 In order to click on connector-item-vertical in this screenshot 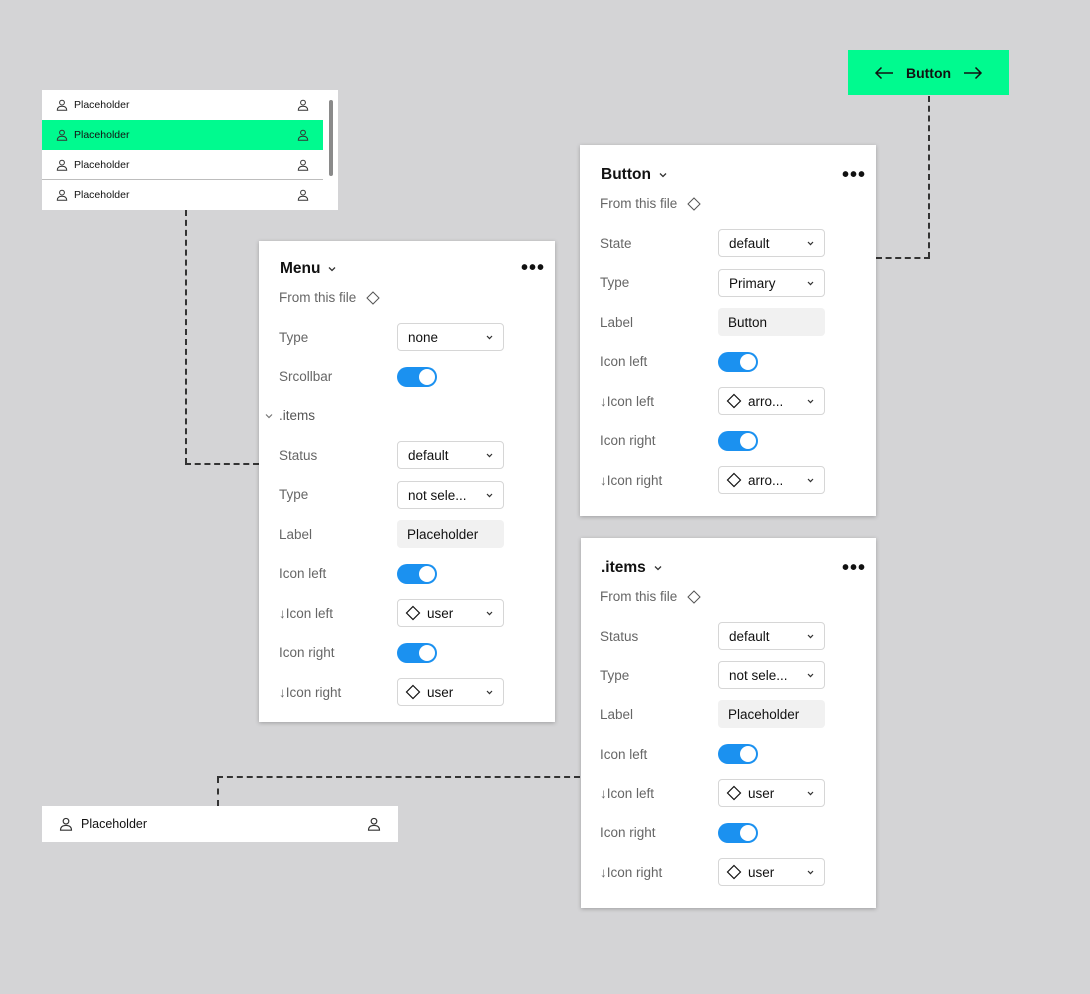, I will do `click(218, 791)`.